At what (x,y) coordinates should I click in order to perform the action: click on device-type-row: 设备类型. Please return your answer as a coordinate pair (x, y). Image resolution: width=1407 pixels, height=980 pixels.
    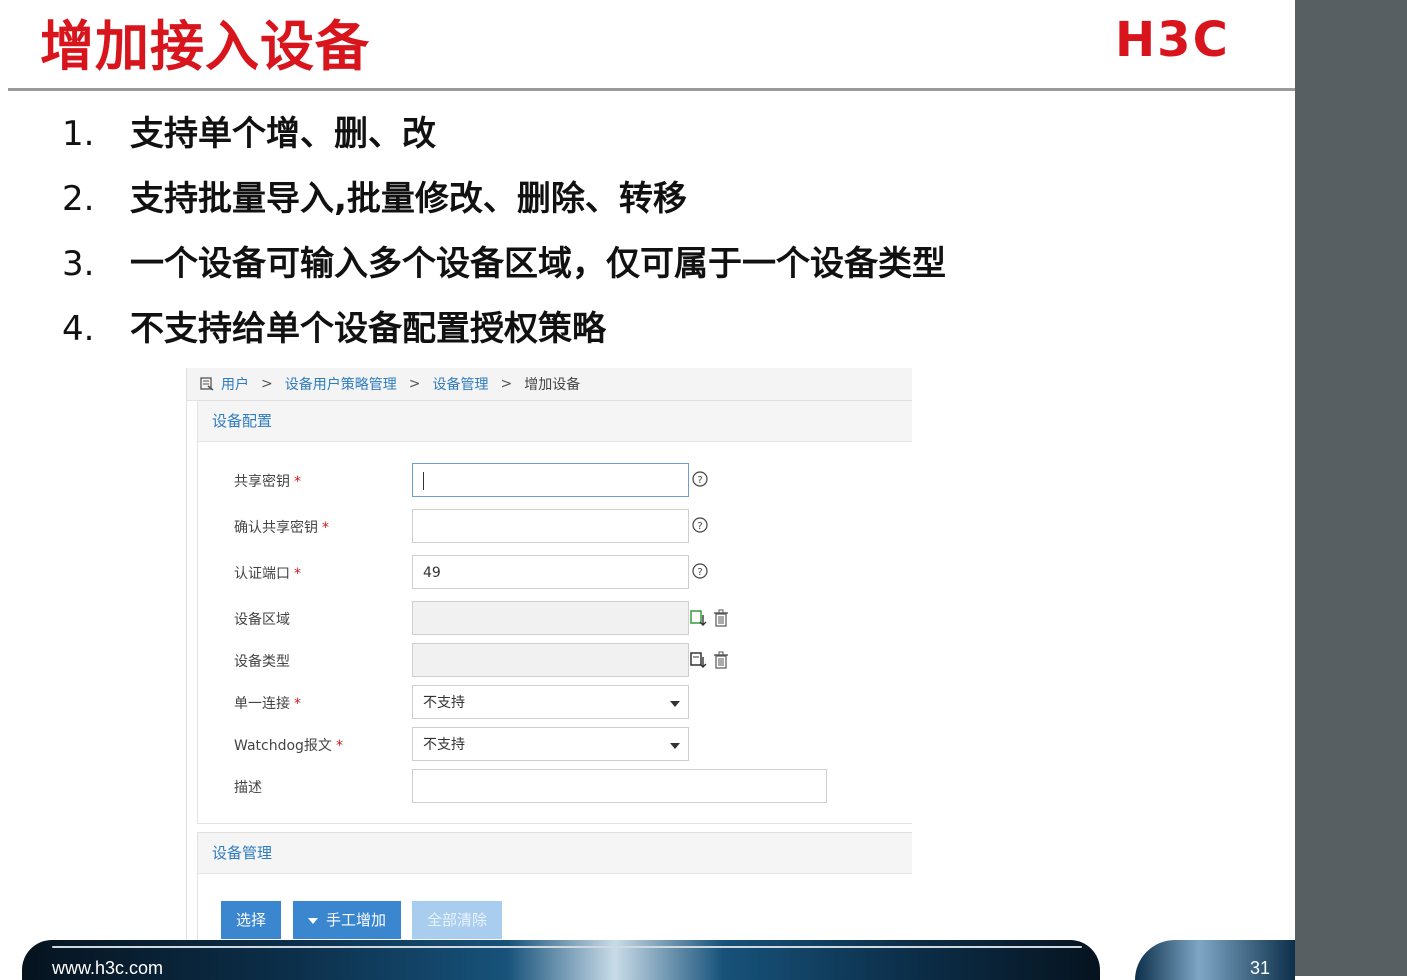
    Looking at the image, I should click on (555, 661).